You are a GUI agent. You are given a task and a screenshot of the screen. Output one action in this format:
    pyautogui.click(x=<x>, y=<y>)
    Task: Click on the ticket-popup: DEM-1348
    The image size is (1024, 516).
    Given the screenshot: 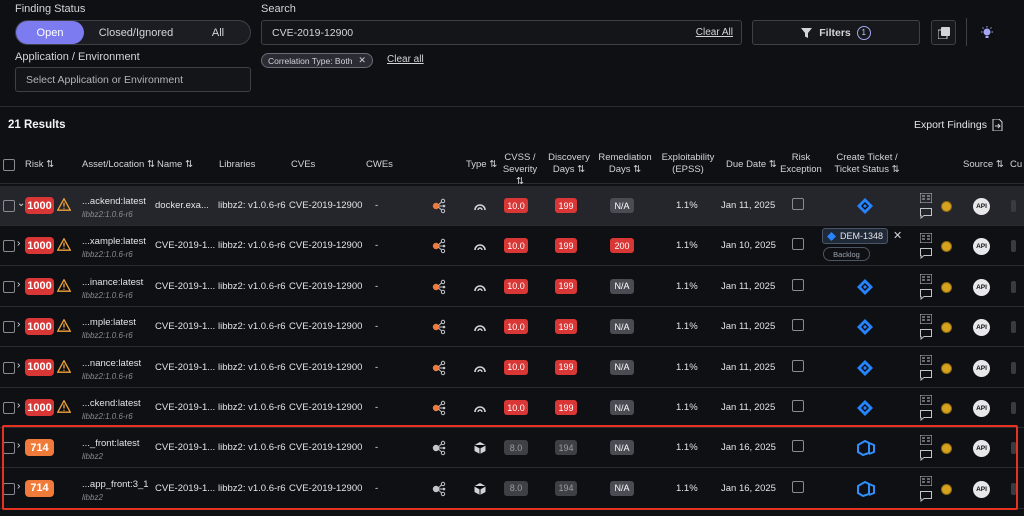 What is the action you would take?
    pyautogui.click(x=855, y=236)
    